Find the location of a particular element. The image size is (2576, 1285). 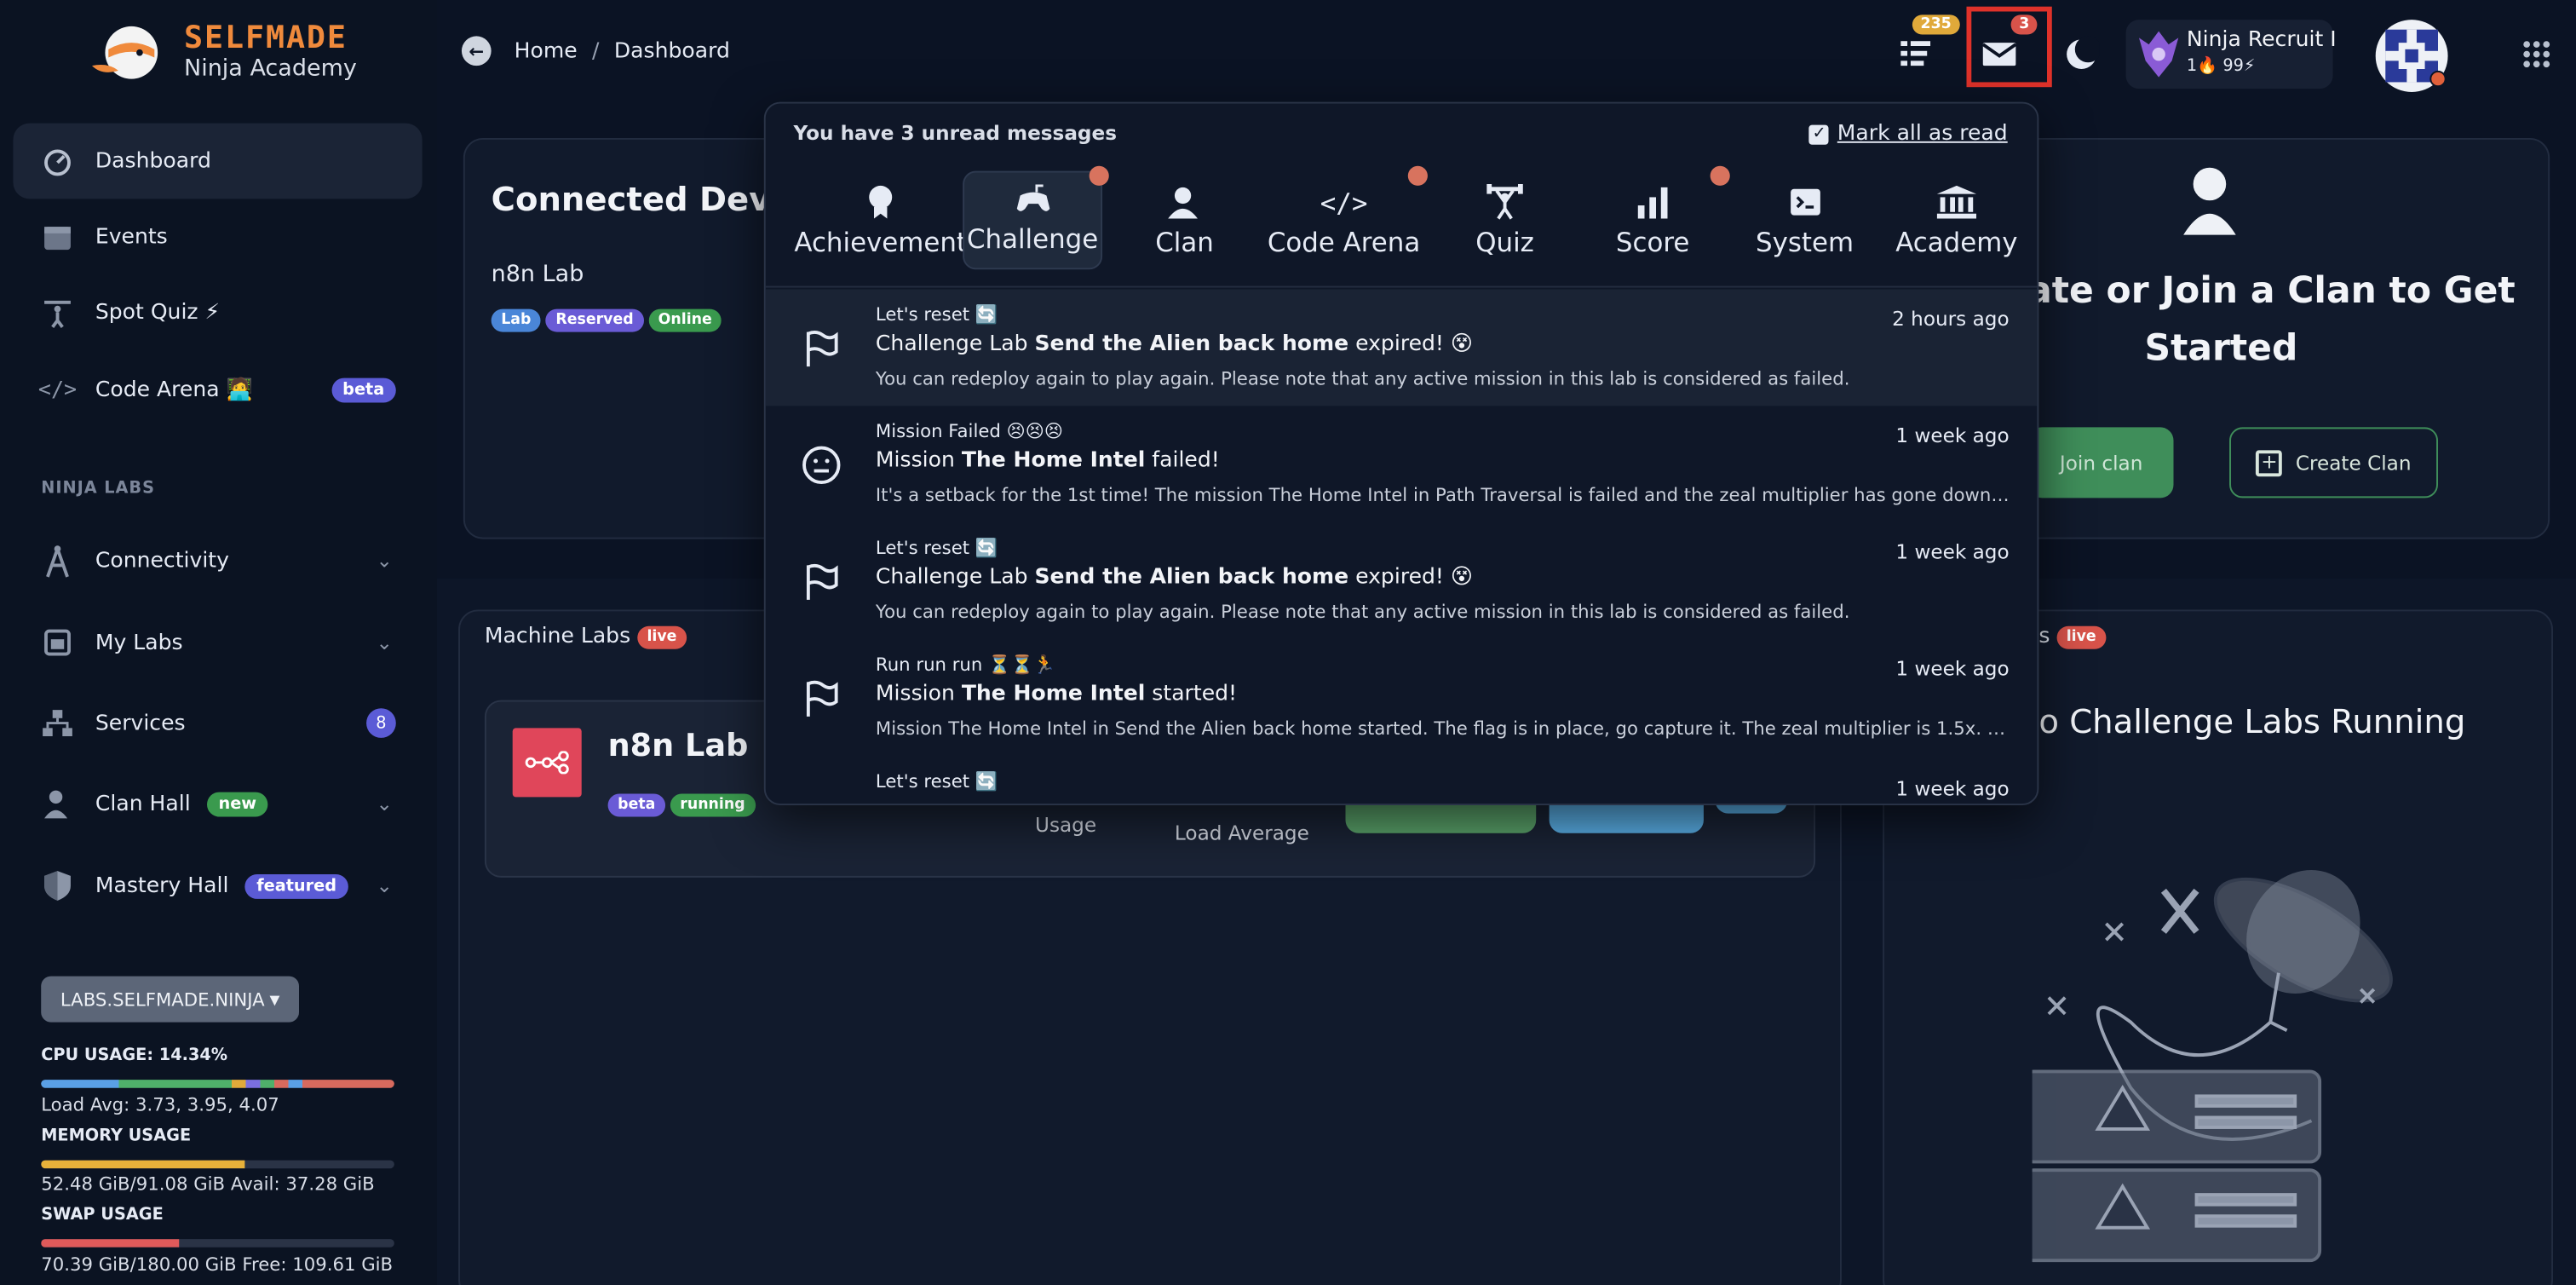

user-stats: 1🔥 99⚡ is located at coordinates (2221, 66).